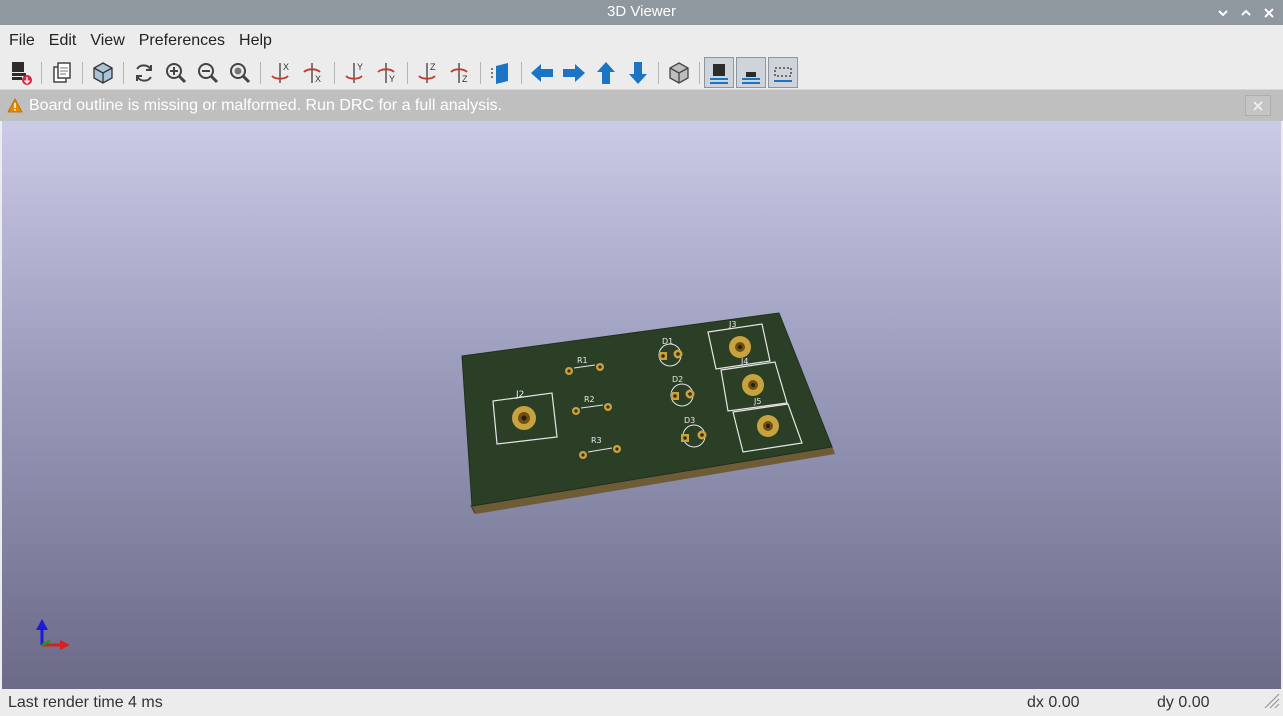 The height and width of the screenshot is (716, 1283). What do you see at coordinates (589, 399) in the screenshot?
I see `r2-label: R2` at bounding box center [589, 399].